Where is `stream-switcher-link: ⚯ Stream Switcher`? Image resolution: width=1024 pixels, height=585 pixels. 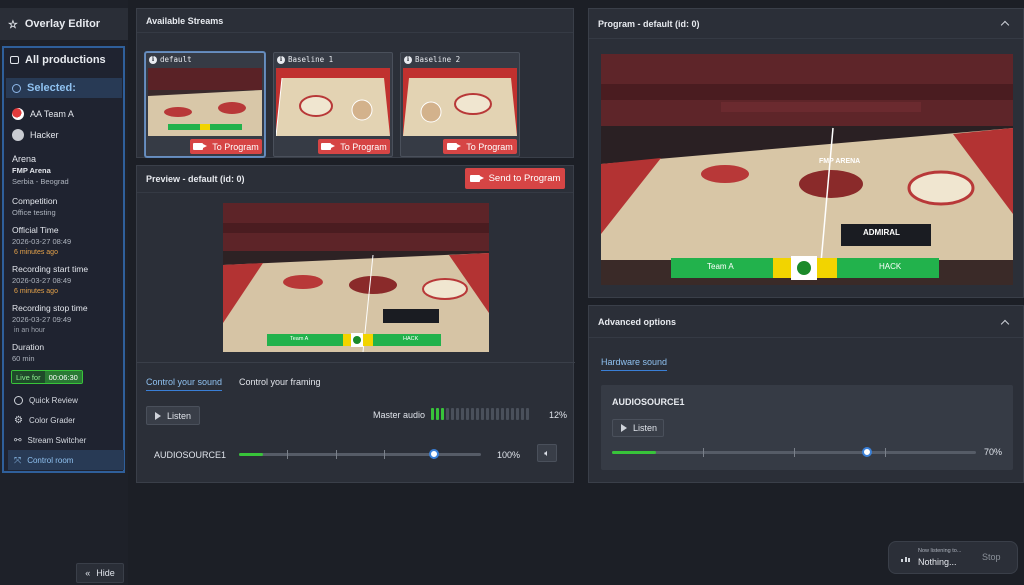
stream-switcher-link: ⚯ Stream Switcher is located at coordinates (66, 440).